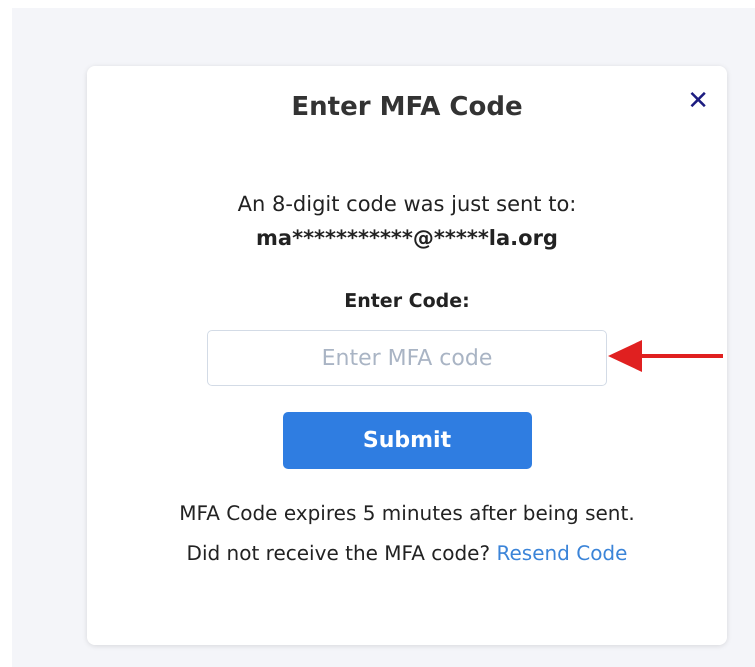 Image resolution: width=755 pixels, height=667 pixels. Describe the element at coordinates (562, 553) in the screenshot. I see `resend-code-link: Resend Code` at that location.